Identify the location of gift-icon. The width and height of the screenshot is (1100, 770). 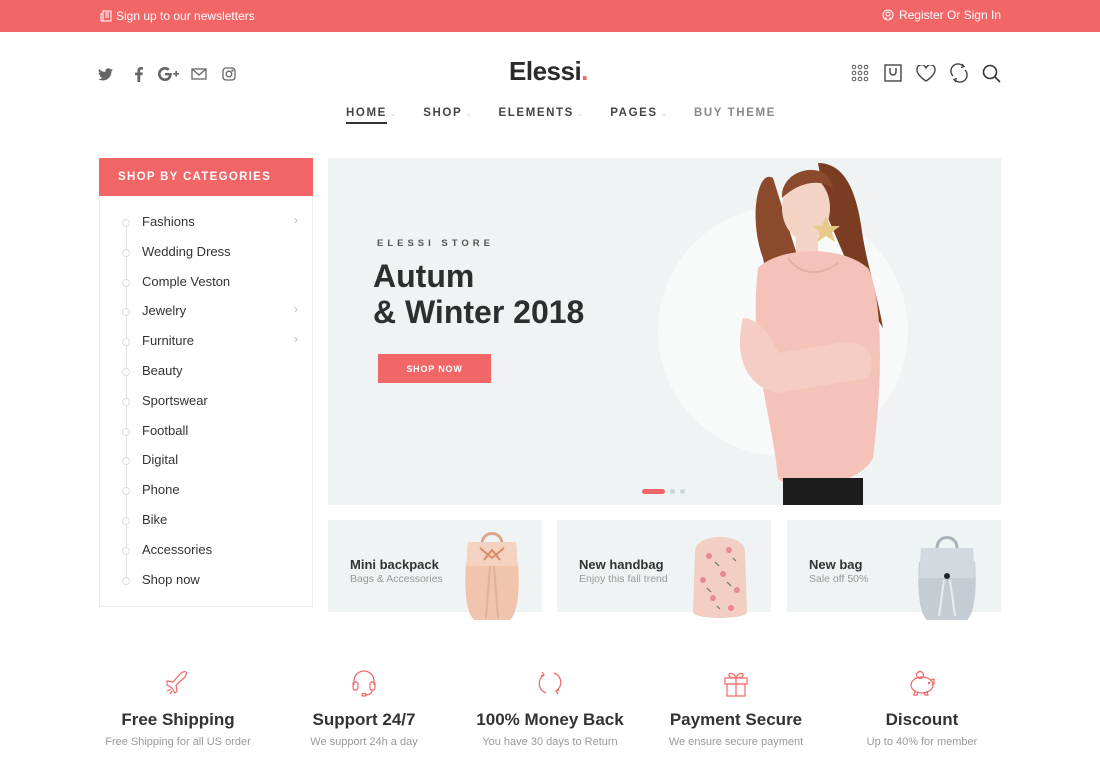
(736, 683).